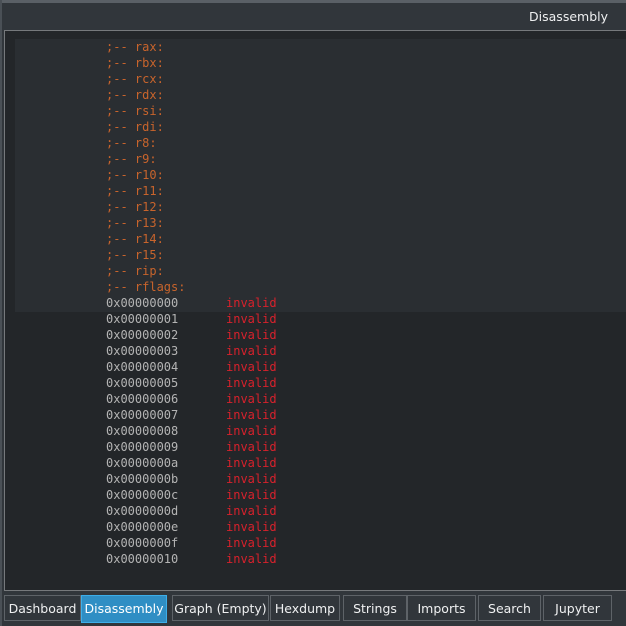  Describe the element at coordinates (320, 159) in the screenshot. I see `flag-line: ;-- r9:` at that location.